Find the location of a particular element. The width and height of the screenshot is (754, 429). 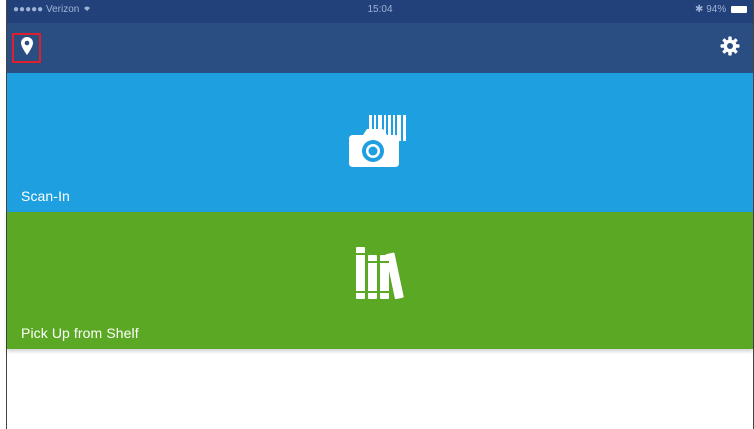

location-pin-icon is located at coordinates (26, 48).